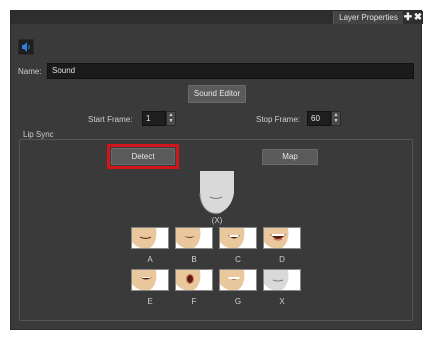 This screenshot has width=432, height=341. Describe the element at coordinates (319, 118) in the screenshot. I see `stop-frame-input: 60` at that location.